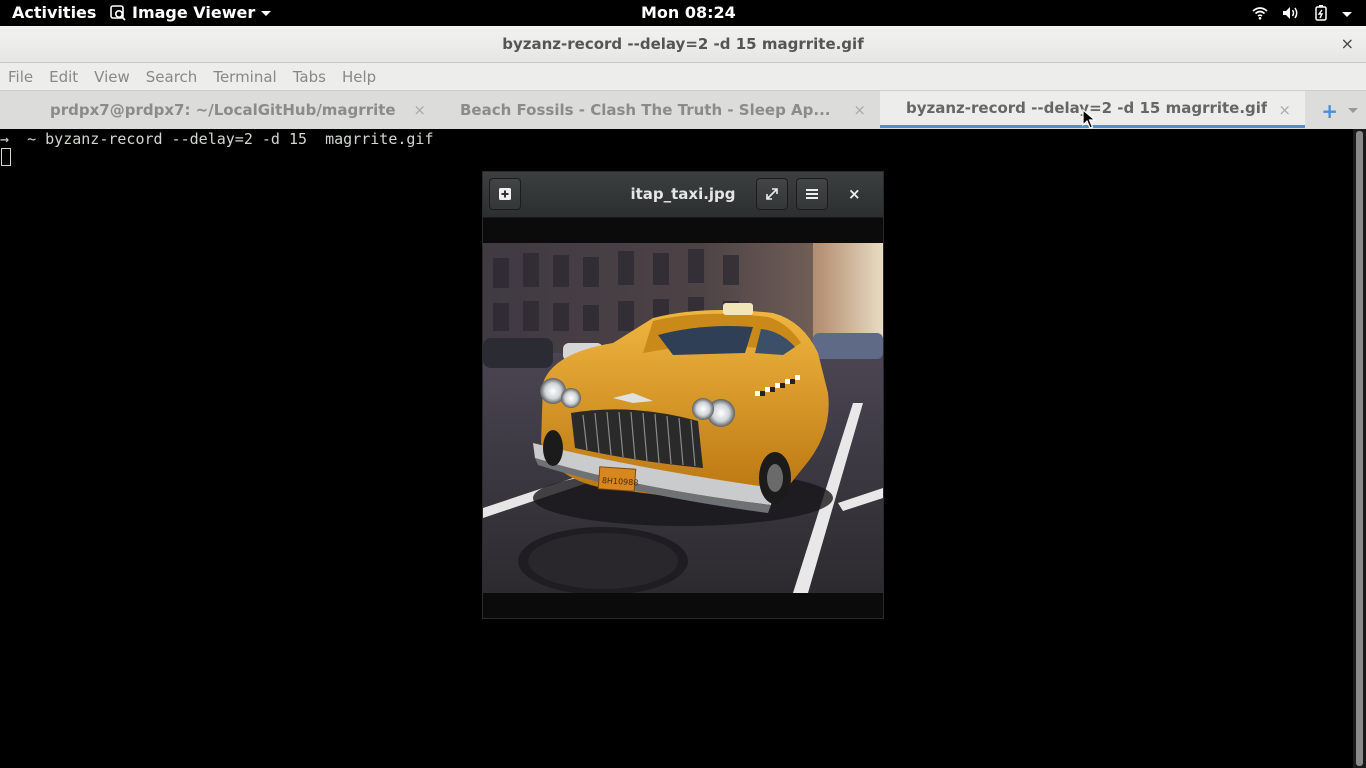 This screenshot has width=1366, height=768. Describe the element at coordinates (854, 194) in the screenshot. I see `close-icon: ×` at that location.